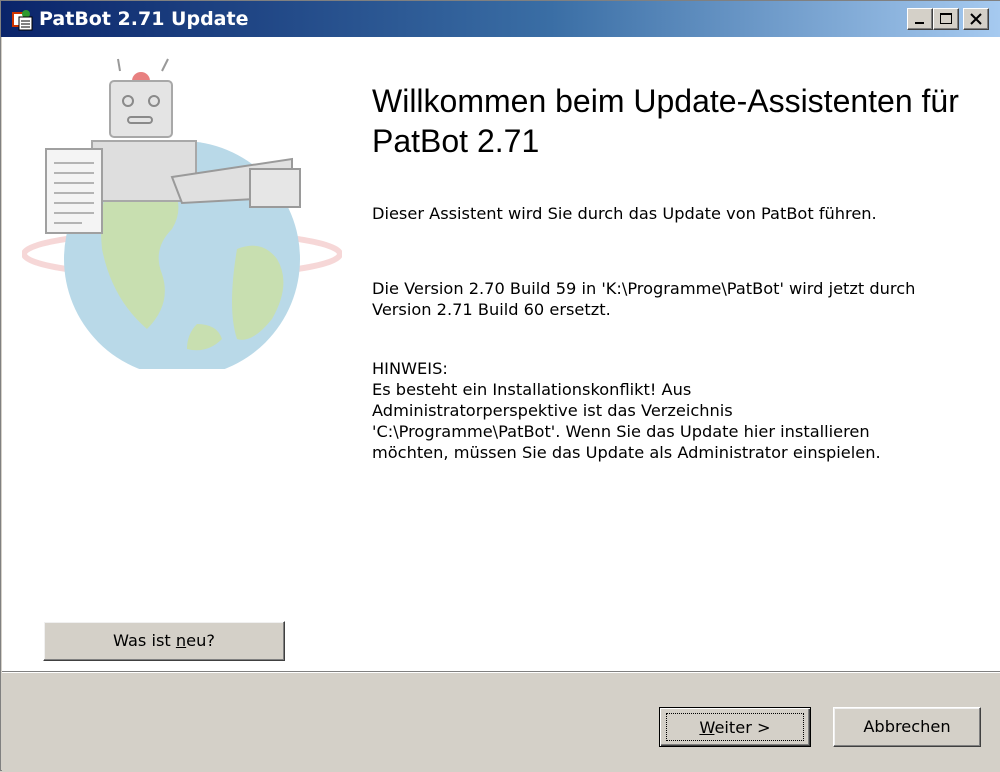 Image resolution: width=1000 pixels, height=772 pixels. I want to click on minimize-button, so click(920, 19).